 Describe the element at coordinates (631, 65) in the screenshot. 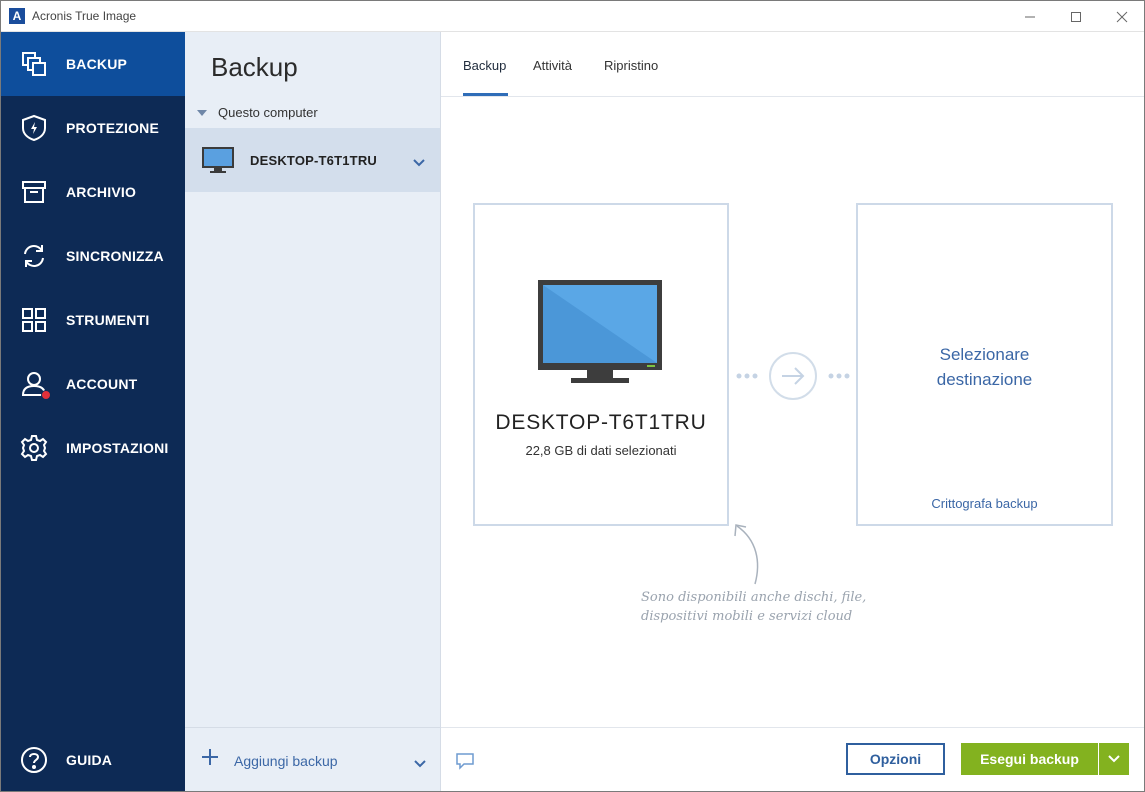

I see `tab-recovery: Ripristino` at that location.